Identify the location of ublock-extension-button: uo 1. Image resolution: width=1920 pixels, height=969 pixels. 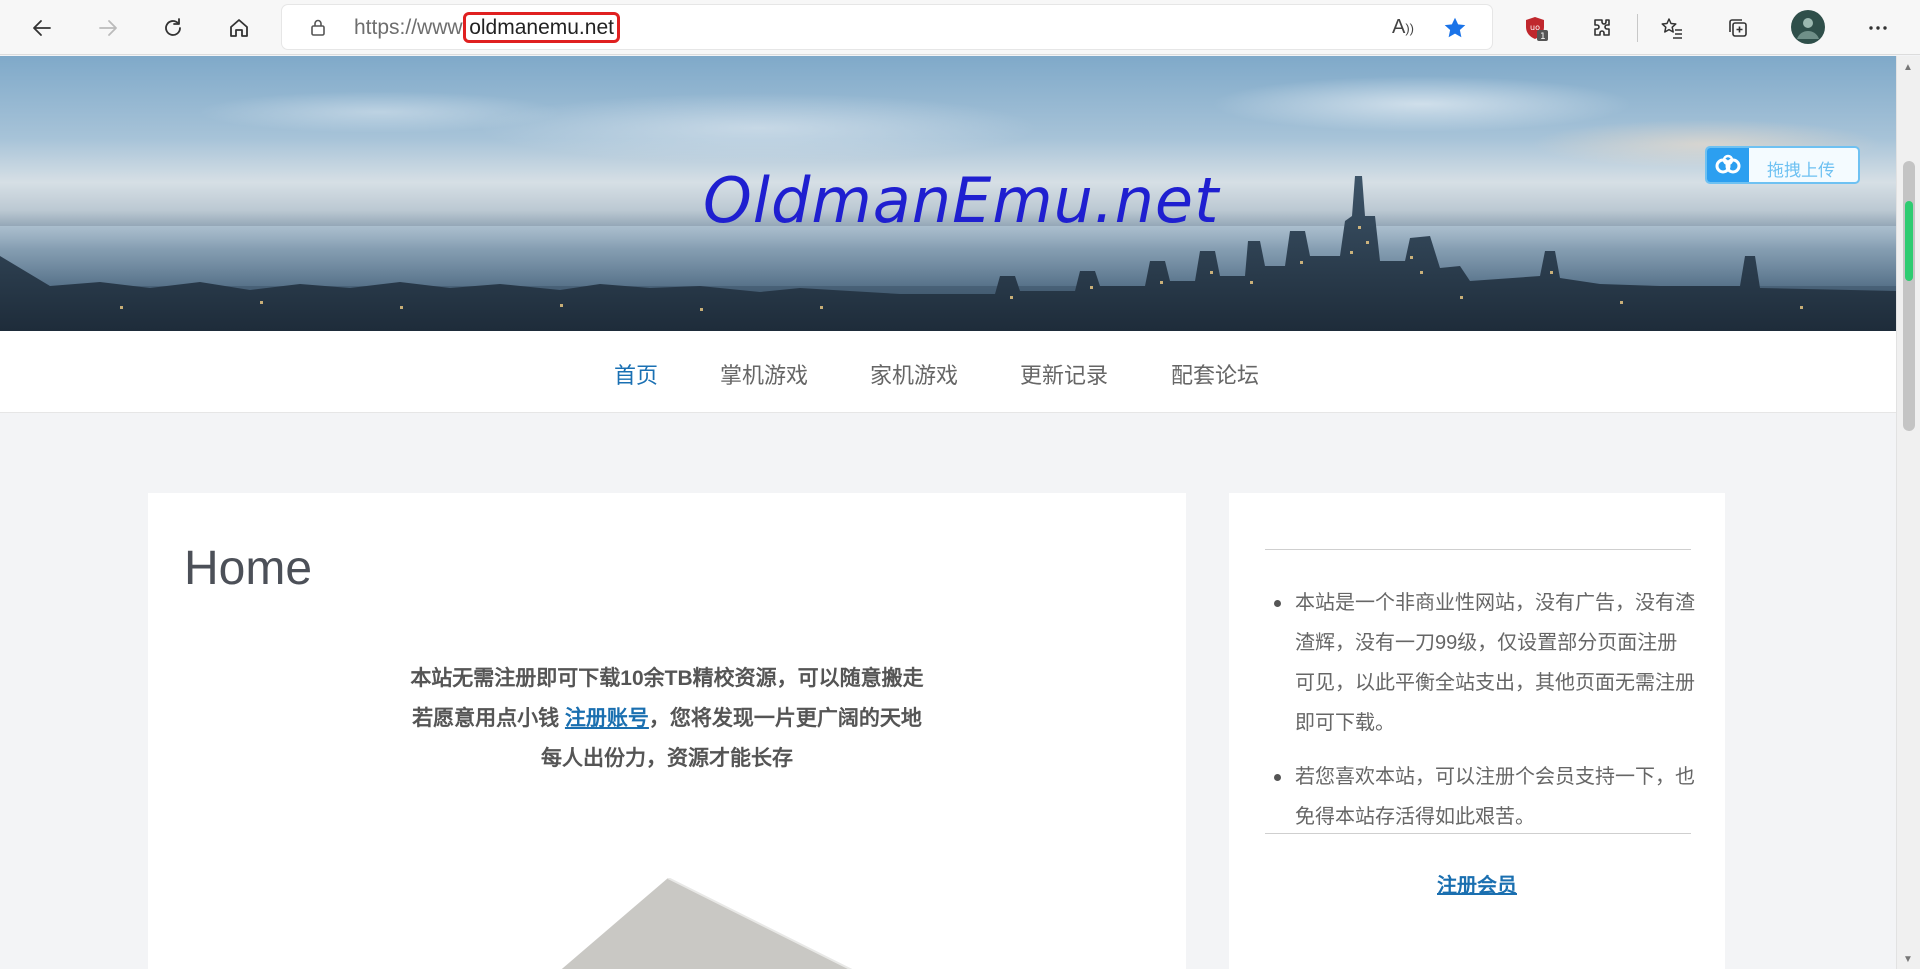
(1536, 28).